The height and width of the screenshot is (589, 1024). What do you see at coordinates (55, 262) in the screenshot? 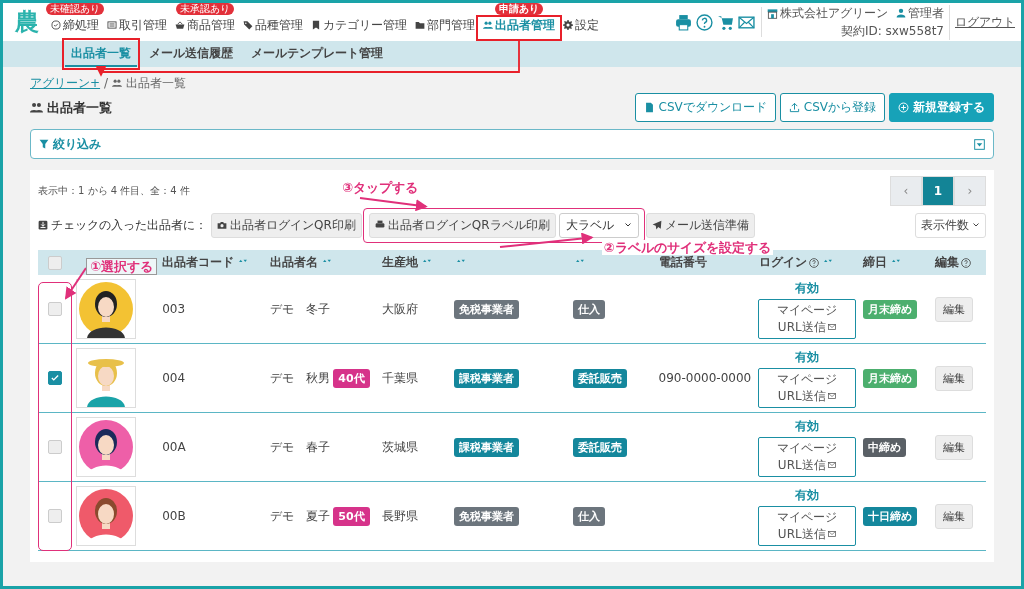
I see `select-all-checkbox` at bounding box center [55, 262].